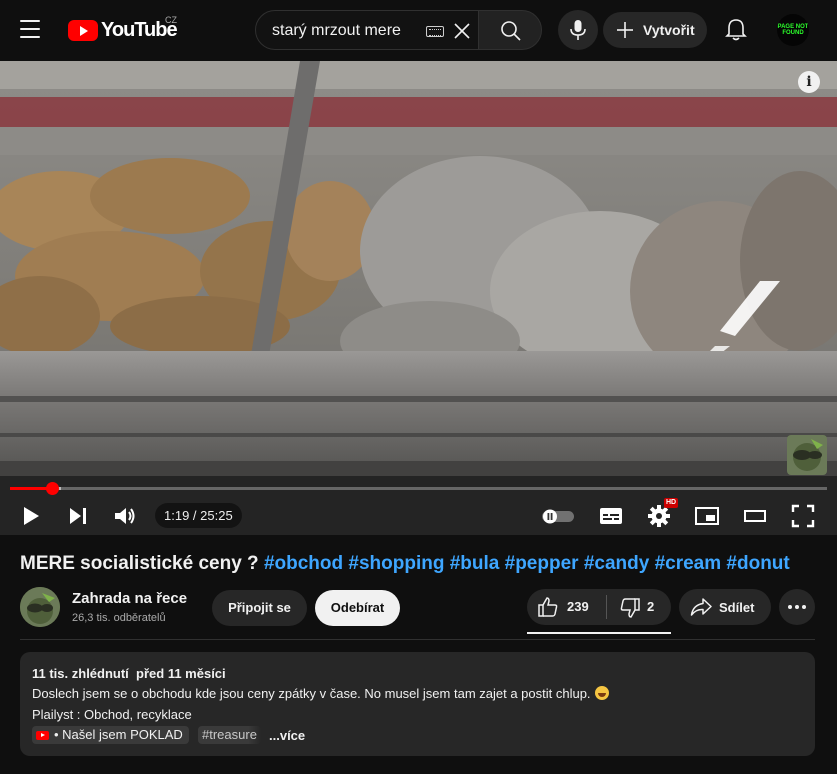 This screenshot has width=837, height=774. I want to click on keyboard-icon, so click(435, 31).